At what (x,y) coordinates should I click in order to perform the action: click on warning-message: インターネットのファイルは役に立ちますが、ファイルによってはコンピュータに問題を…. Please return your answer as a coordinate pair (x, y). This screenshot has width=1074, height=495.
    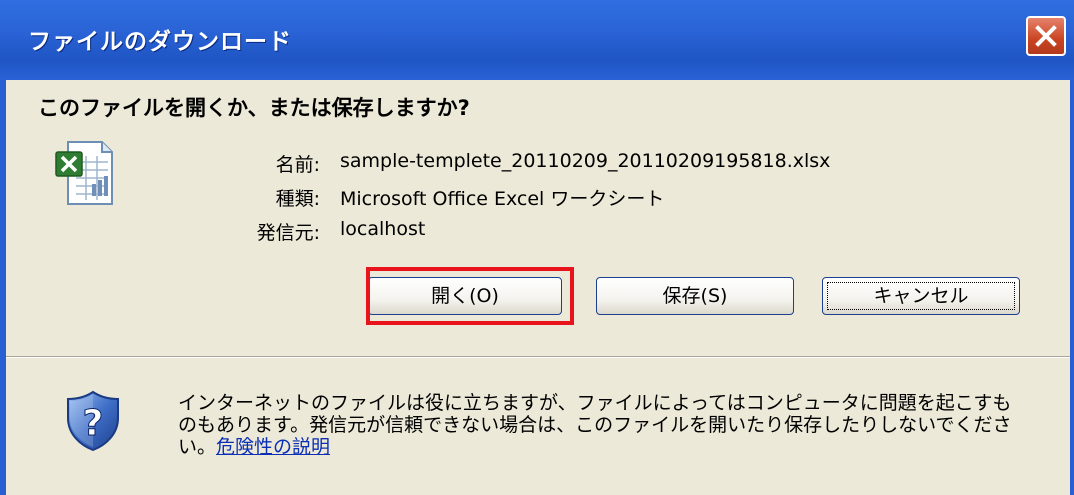
    Looking at the image, I should click on (603, 425).